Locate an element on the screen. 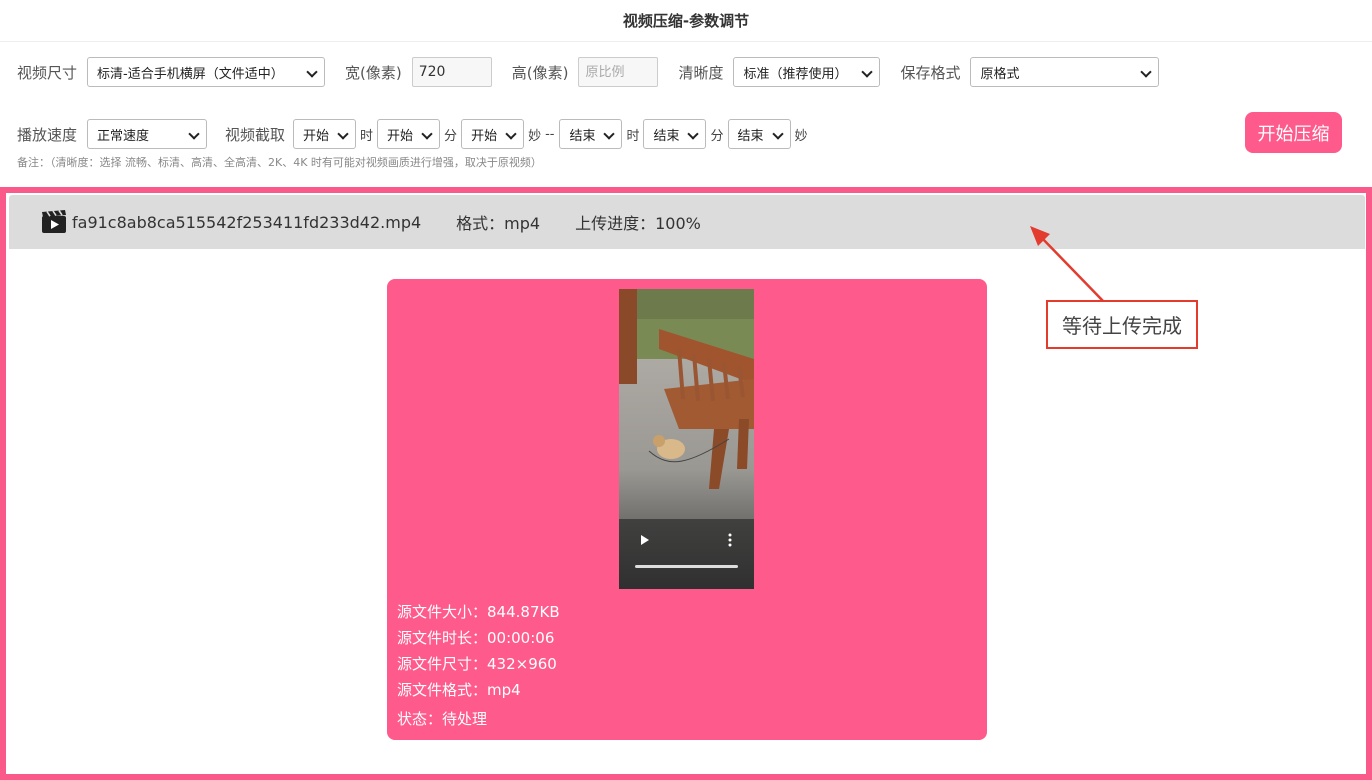  end-second-value: 结束 is located at coordinates (750, 136).